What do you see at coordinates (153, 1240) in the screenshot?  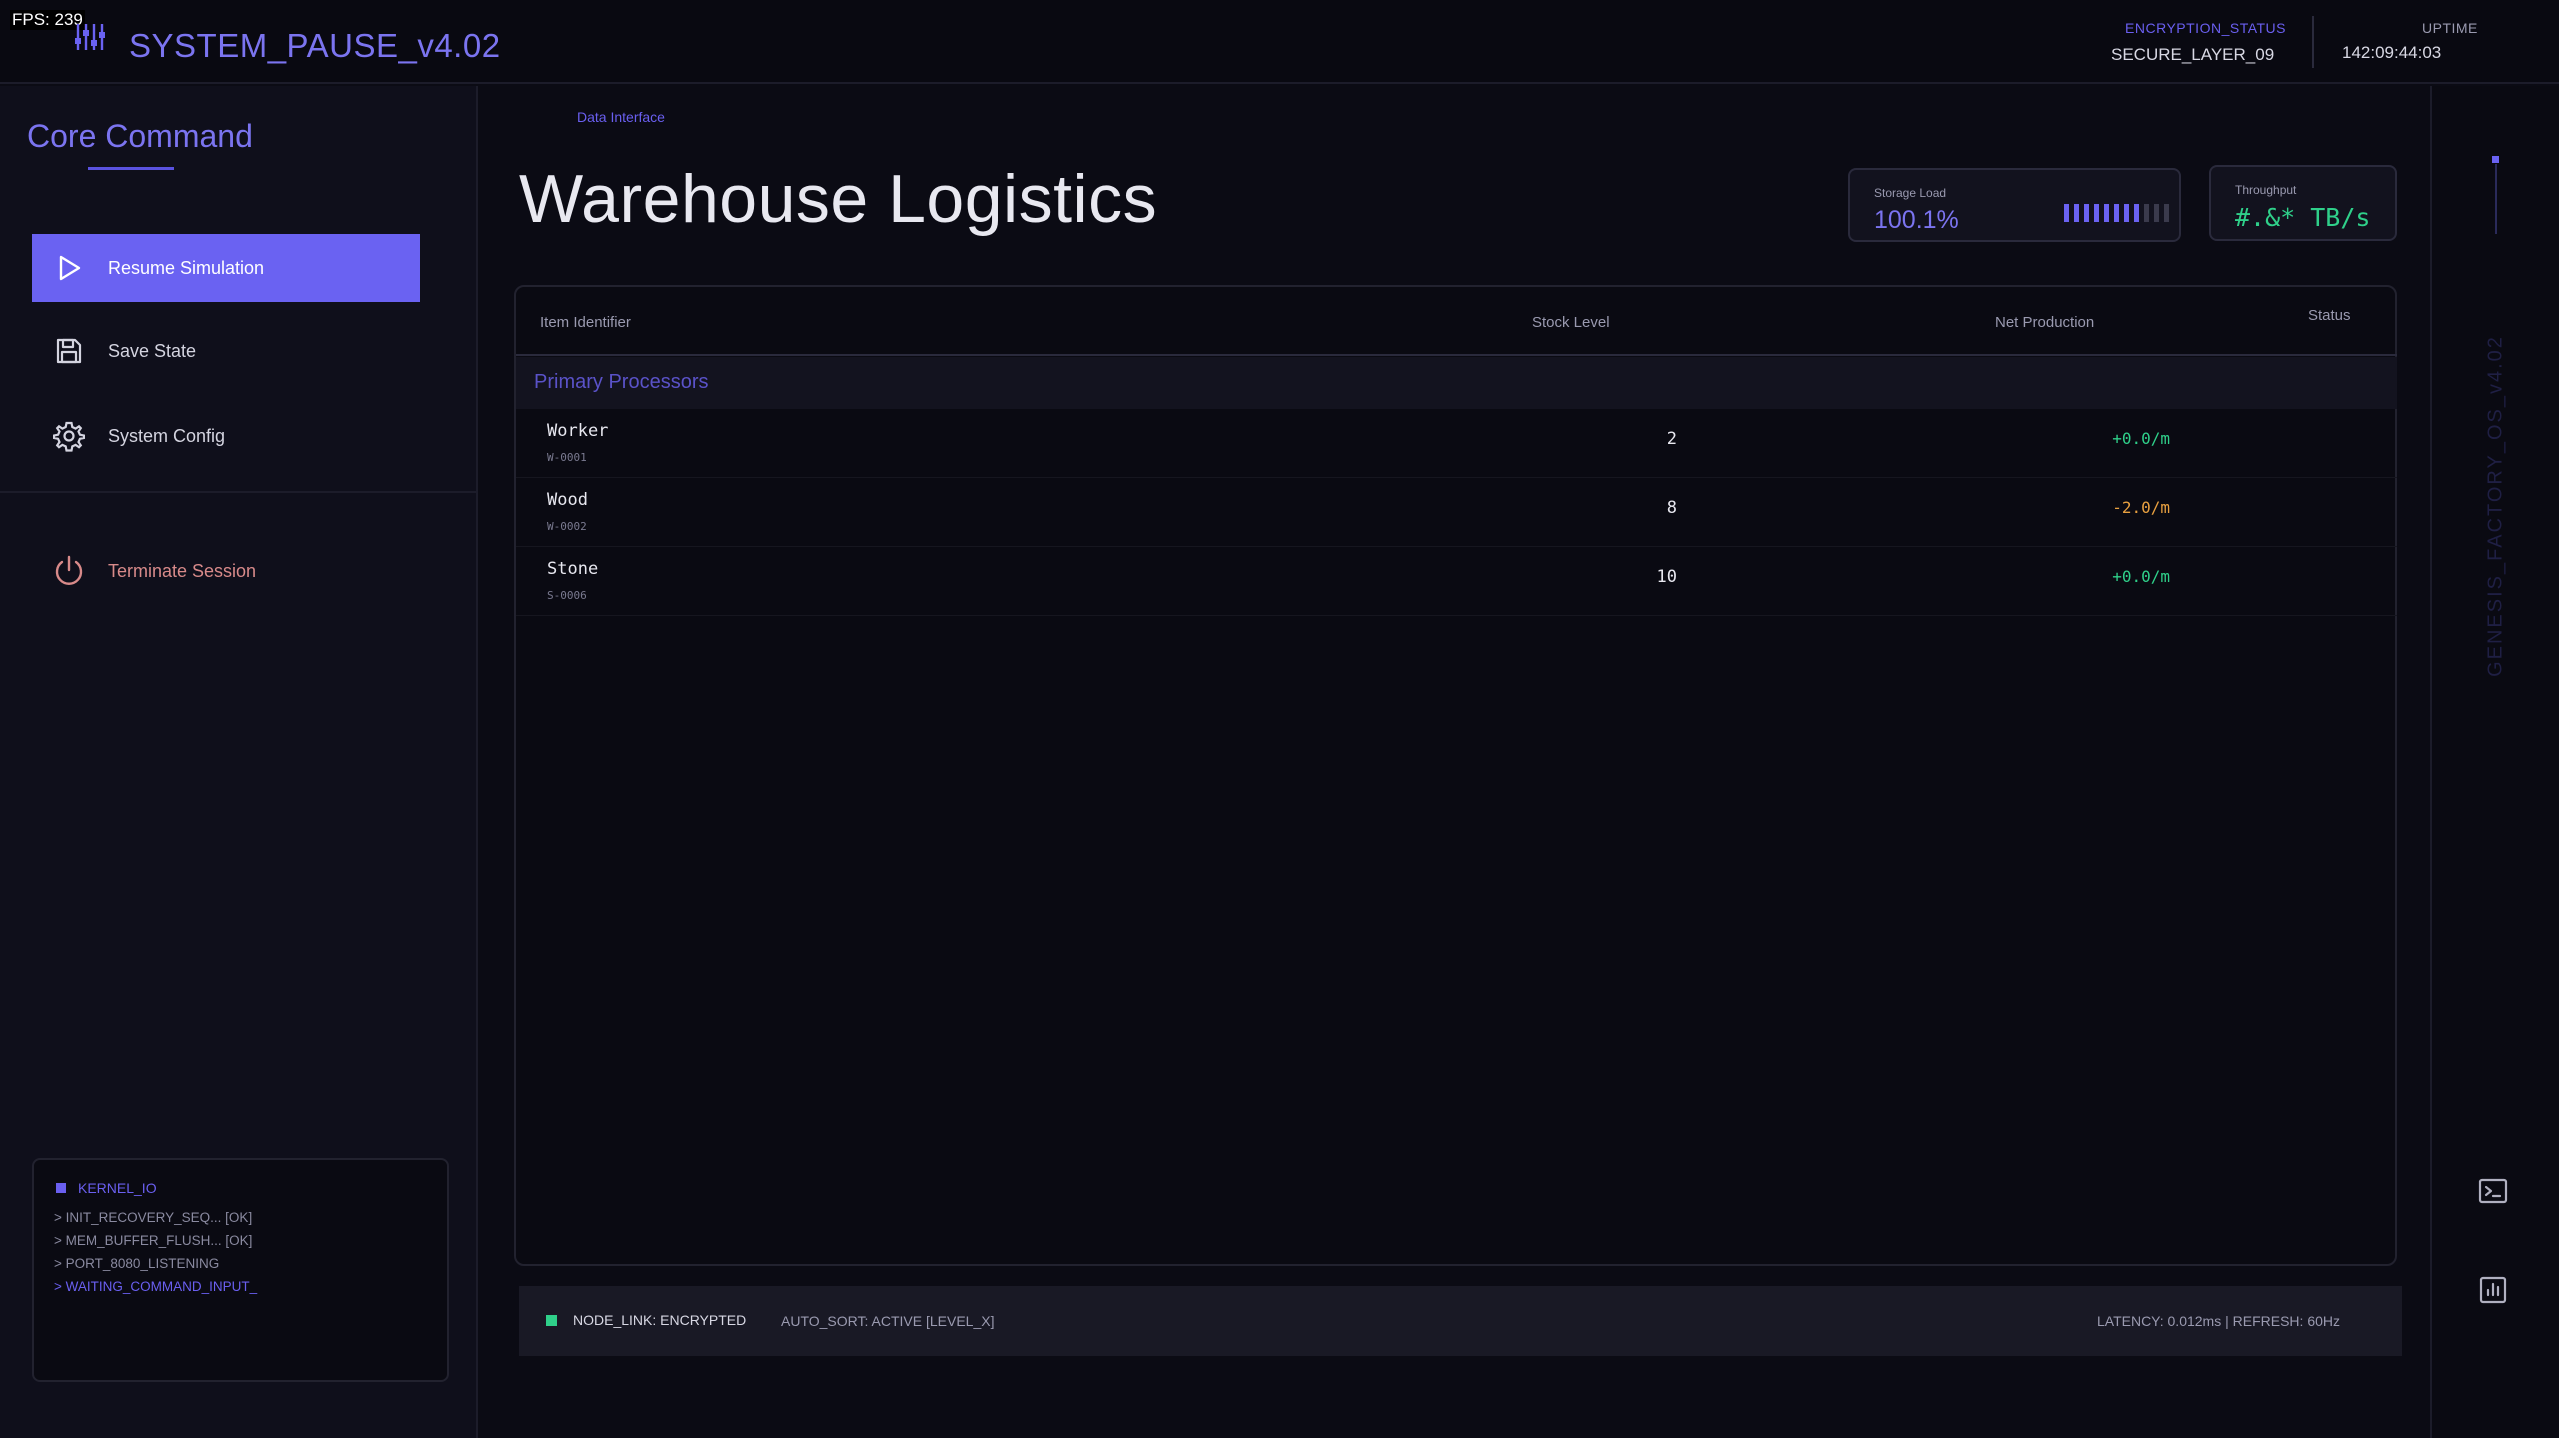 I see `kernel-log-line: > MEM_BUFFER_FLUSH... [OK]` at bounding box center [153, 1240].